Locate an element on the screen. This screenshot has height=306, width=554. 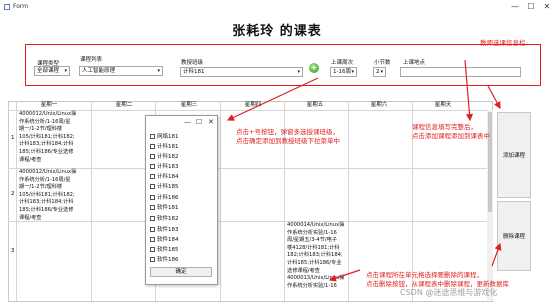
header-sun: 星期天 is located at coordinates (443, 105).